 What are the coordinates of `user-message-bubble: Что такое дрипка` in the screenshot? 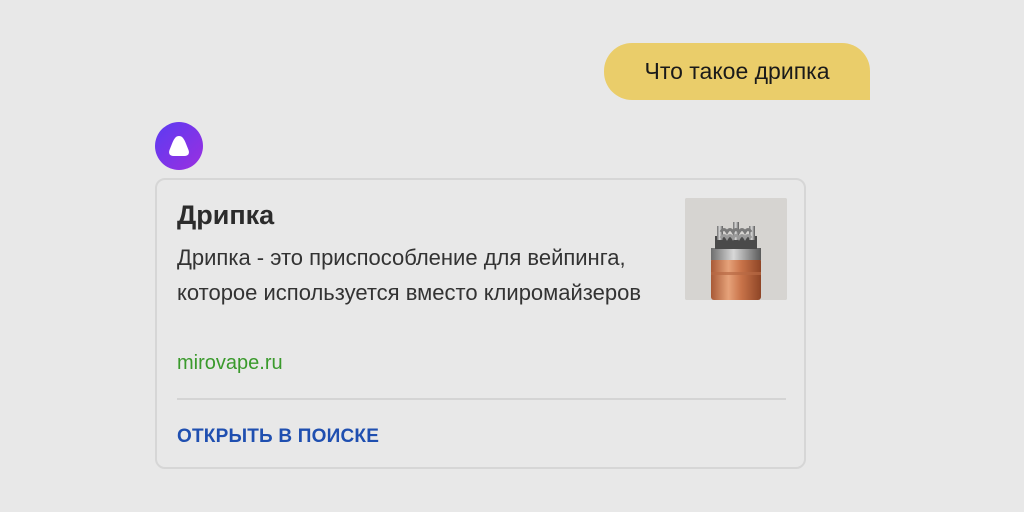 It's located at (737, 71).